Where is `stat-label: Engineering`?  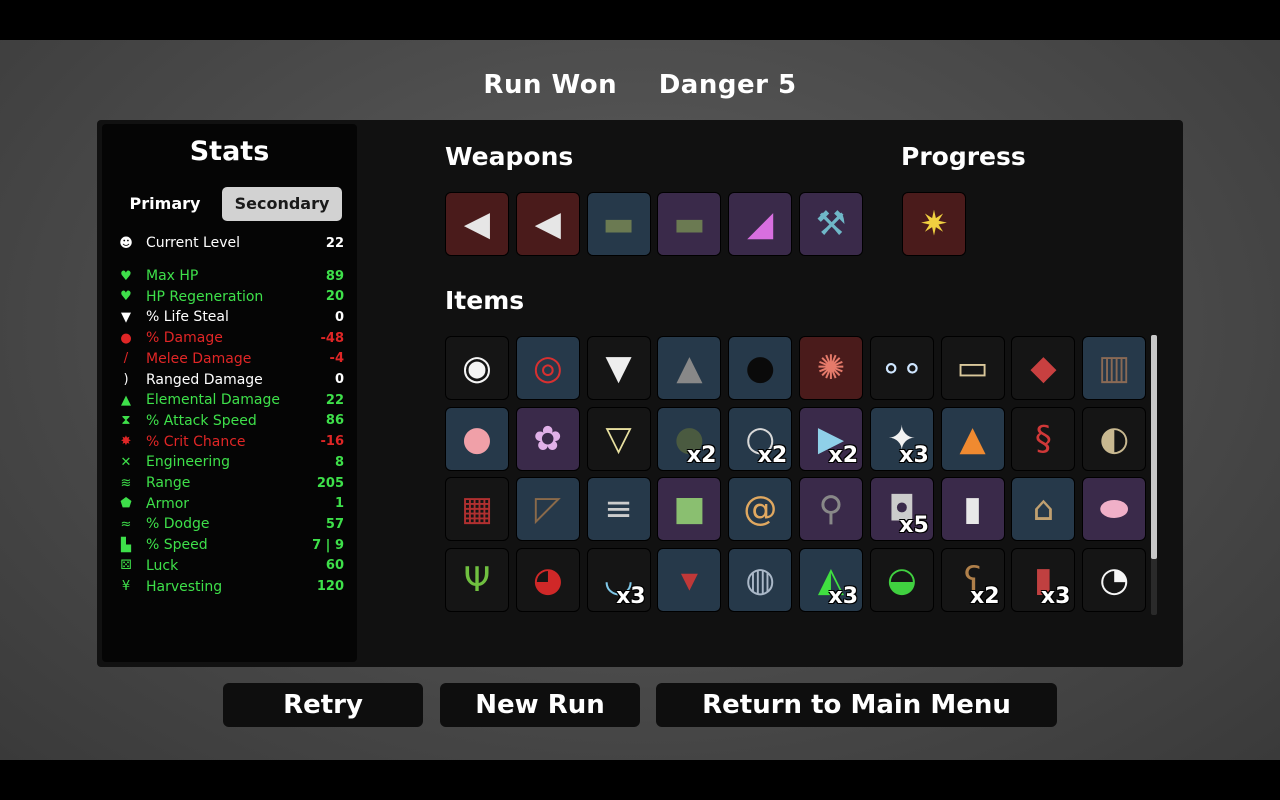 stat-label: Engineering is located at coordinates (188, 462).